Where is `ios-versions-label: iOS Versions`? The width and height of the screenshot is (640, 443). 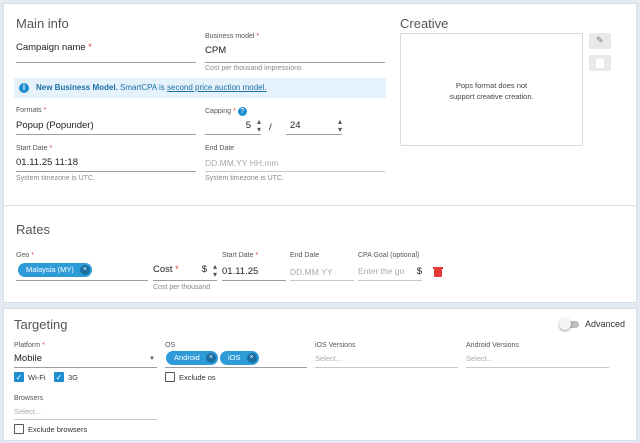
ios-versions-label: iOS Versions is located at coordinates (335, 345).